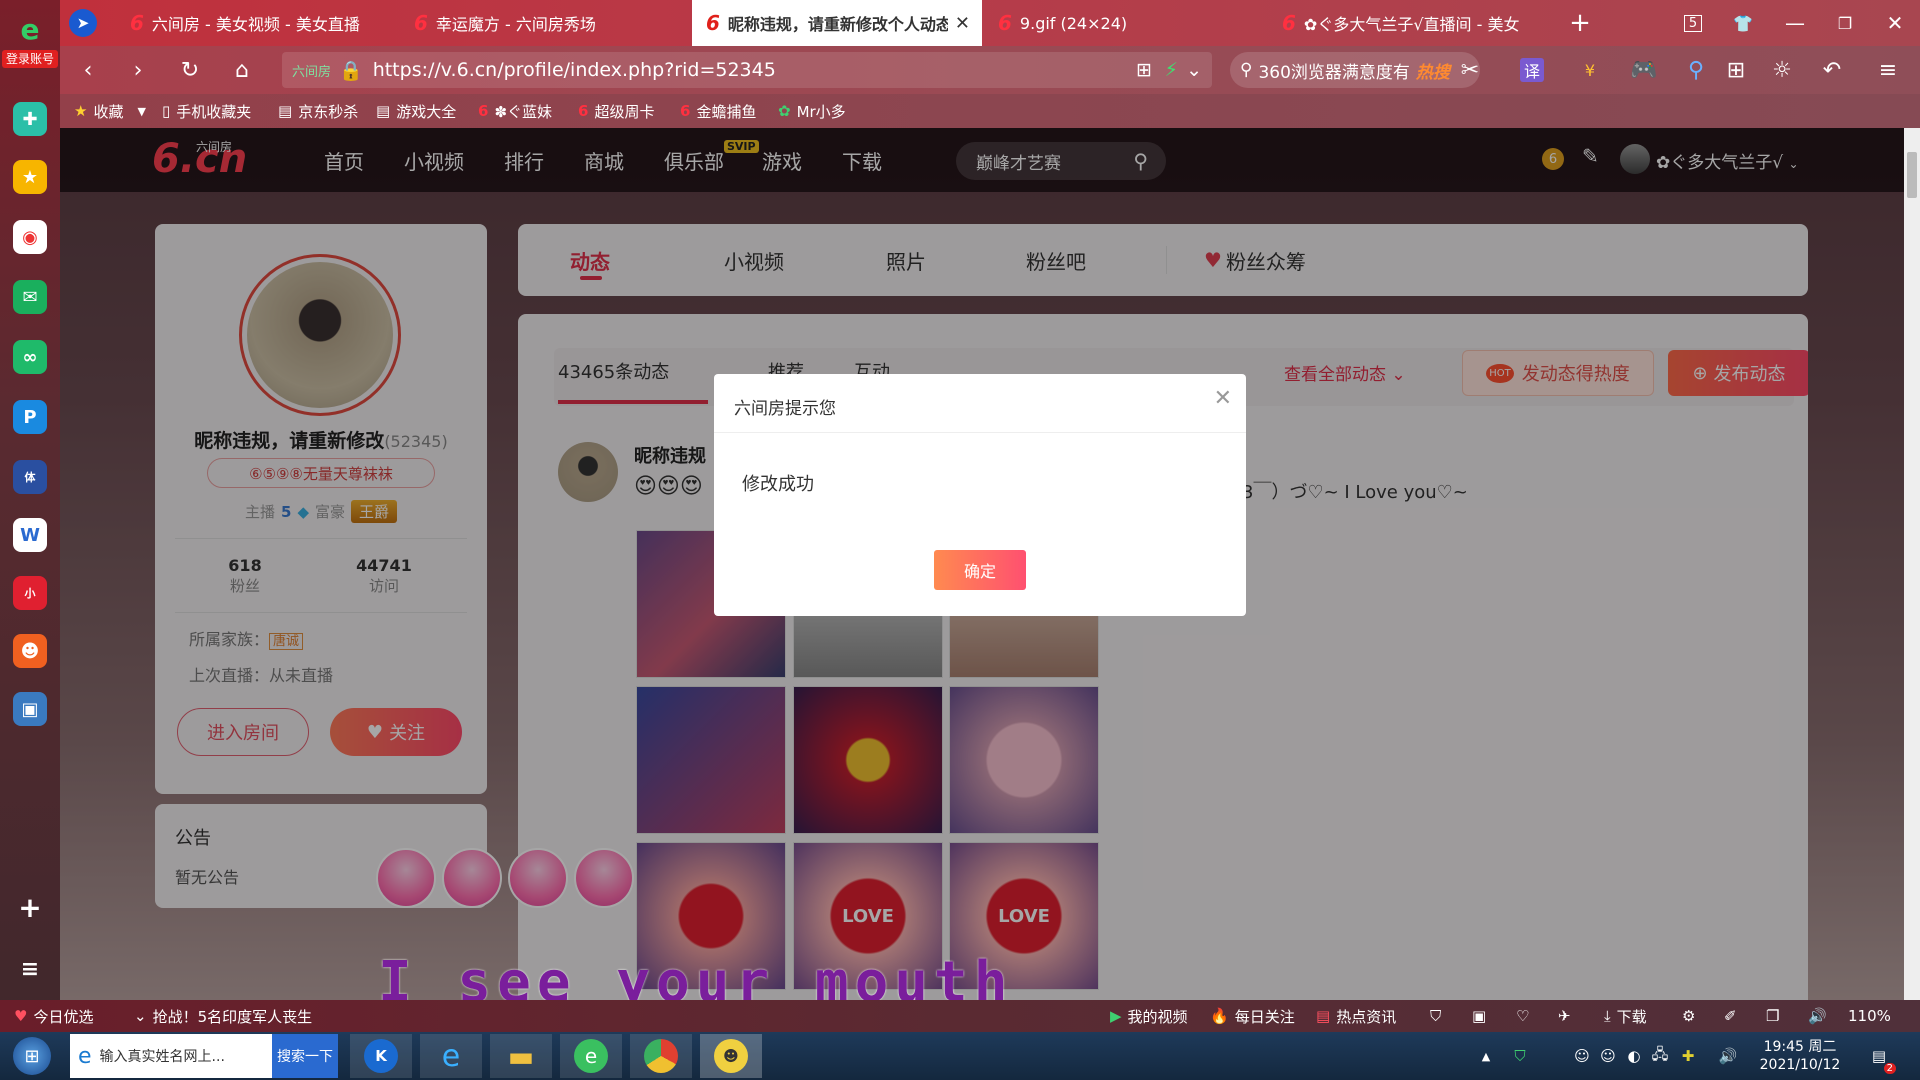 Image resolution: width=1920 pixels, height=1080 pixels. Describe the element at coordinates (451, 1056) in the screenshot. I see `taskbar-ie: e` at that location.